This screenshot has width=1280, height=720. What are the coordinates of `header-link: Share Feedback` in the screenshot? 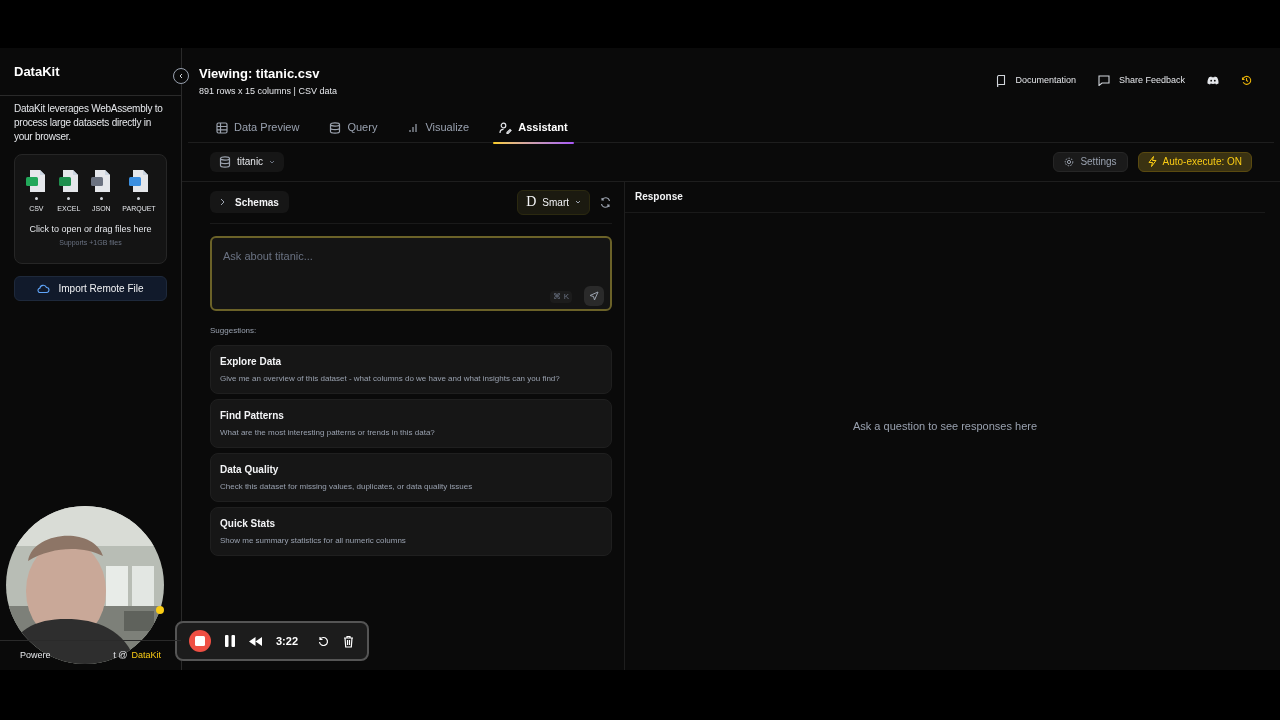 It's located at (1141, 81).